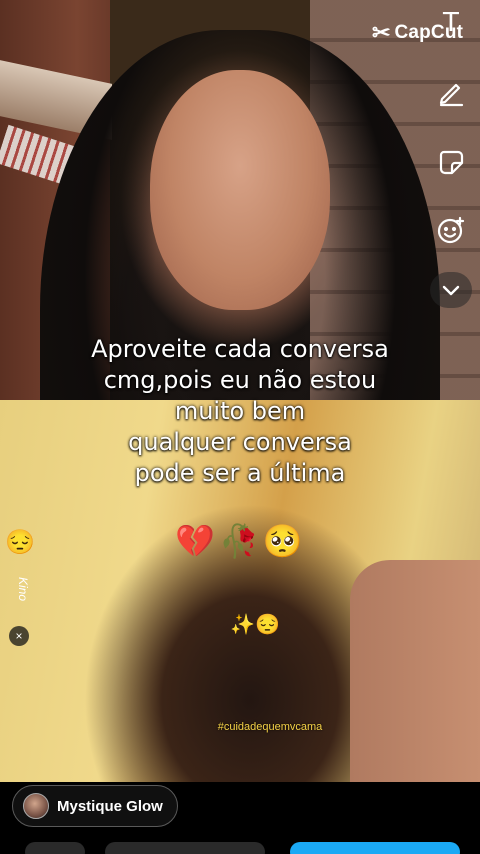 The width and height of the screenshot is (480, 854). Describe the element at coordinates (270, 727) in the screenshot. I see `caption-hashtag: #cuidadequemvcama` at that location.